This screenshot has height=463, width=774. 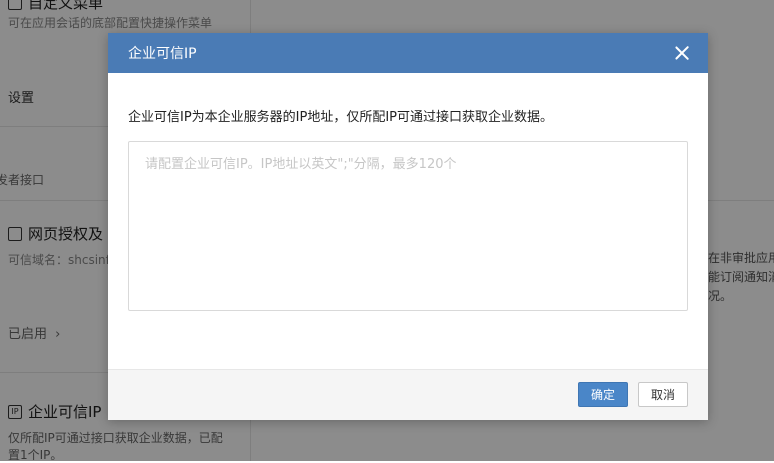 I want to click on cancel-button: 取消, so click(x=663, y=394).